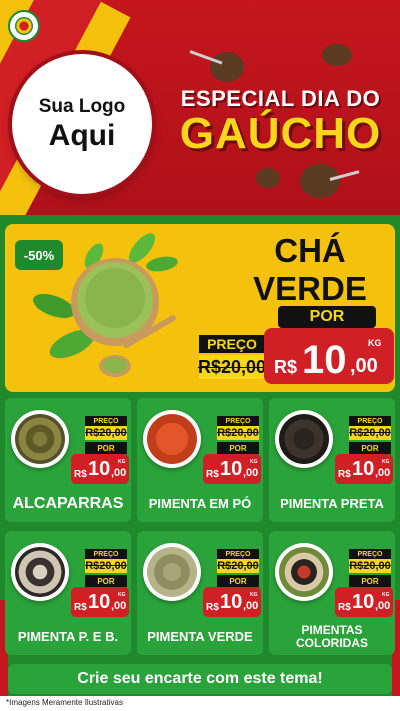 This screenshot has width=400, height=711. What do you see at coordinates (40, 572) in the screenshot?
I see `pimenta-p-e-b-image` at bounding box center [40, 572].